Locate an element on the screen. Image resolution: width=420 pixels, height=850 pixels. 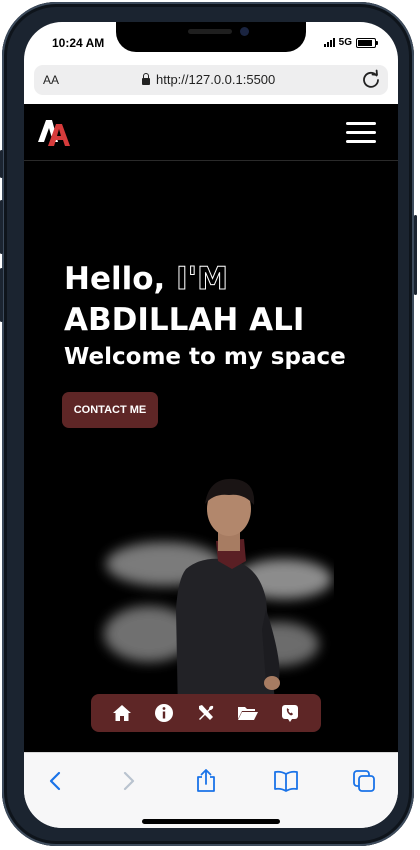
info-icon is located at coordinates (164, 713).